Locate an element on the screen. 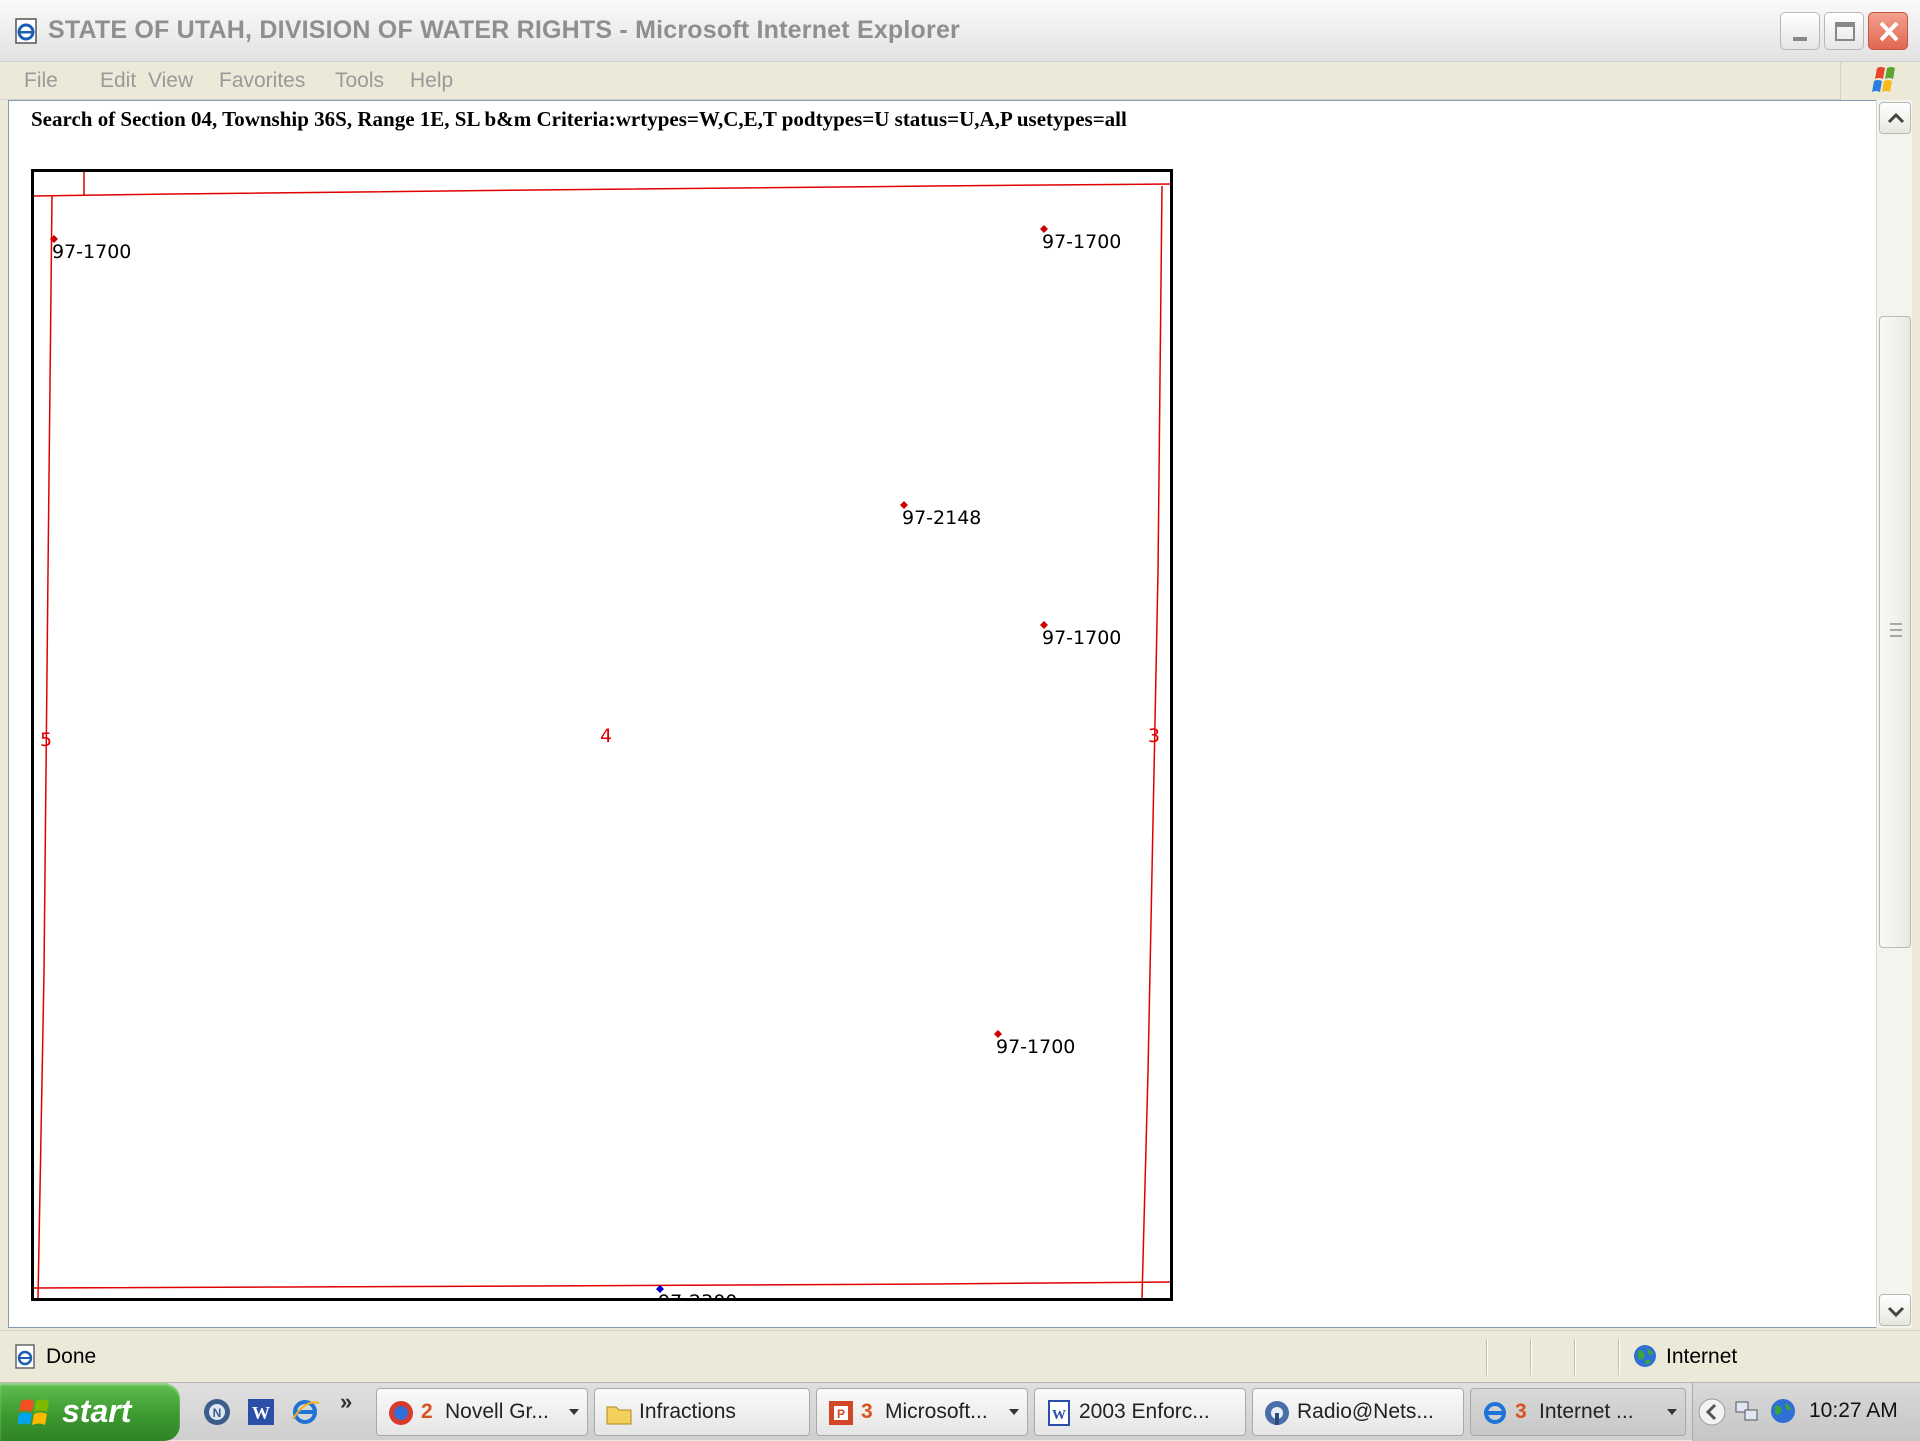  scroll-down-button is located at coordinates (1895, 1310).